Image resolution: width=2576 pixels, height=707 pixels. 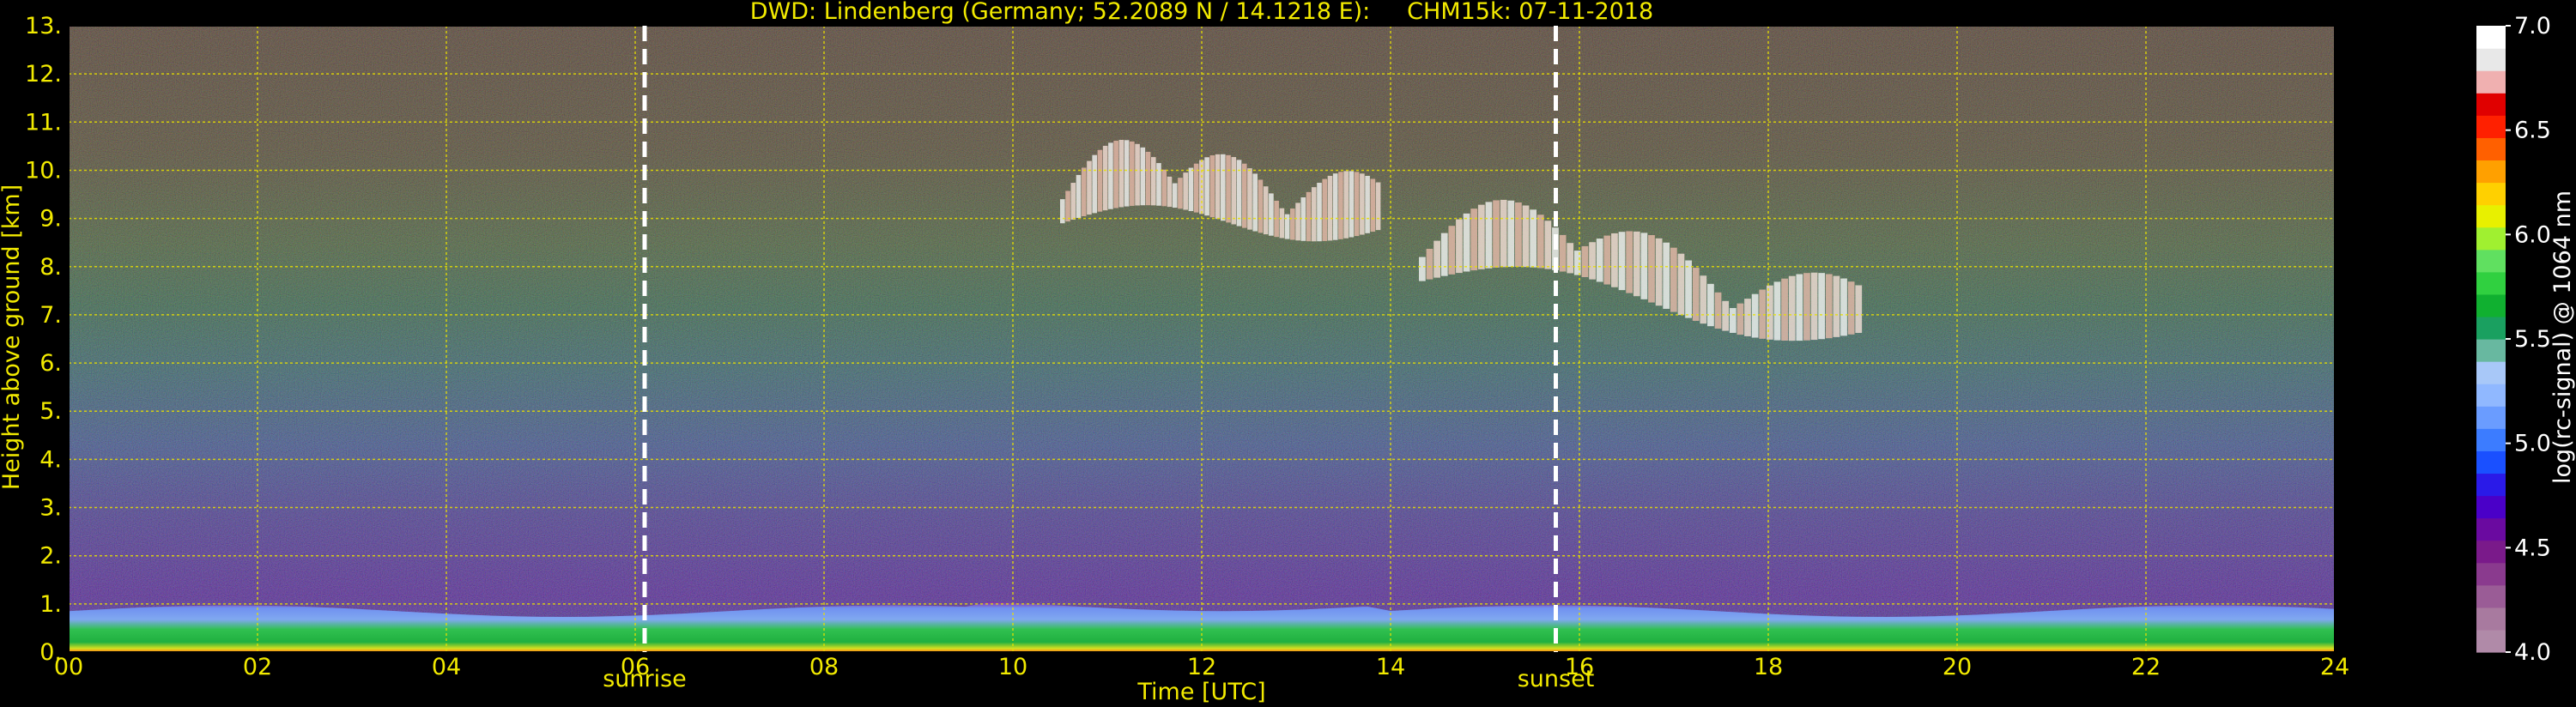 What do you see at coordinates (2532, 444) in the screenshot?
I see `colorbar-tick-label: 5.0` at bounding box center [2532, 444].